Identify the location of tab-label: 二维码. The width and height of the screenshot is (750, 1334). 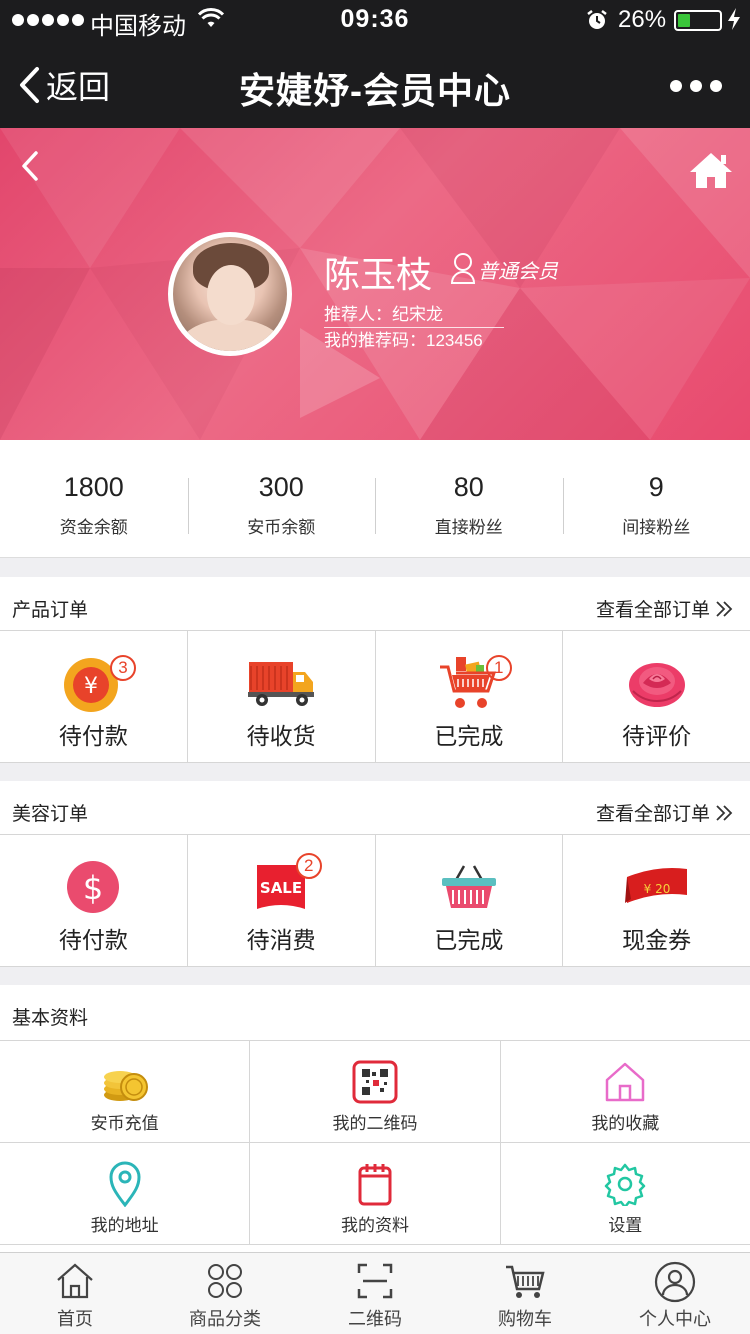
(375, 1319).